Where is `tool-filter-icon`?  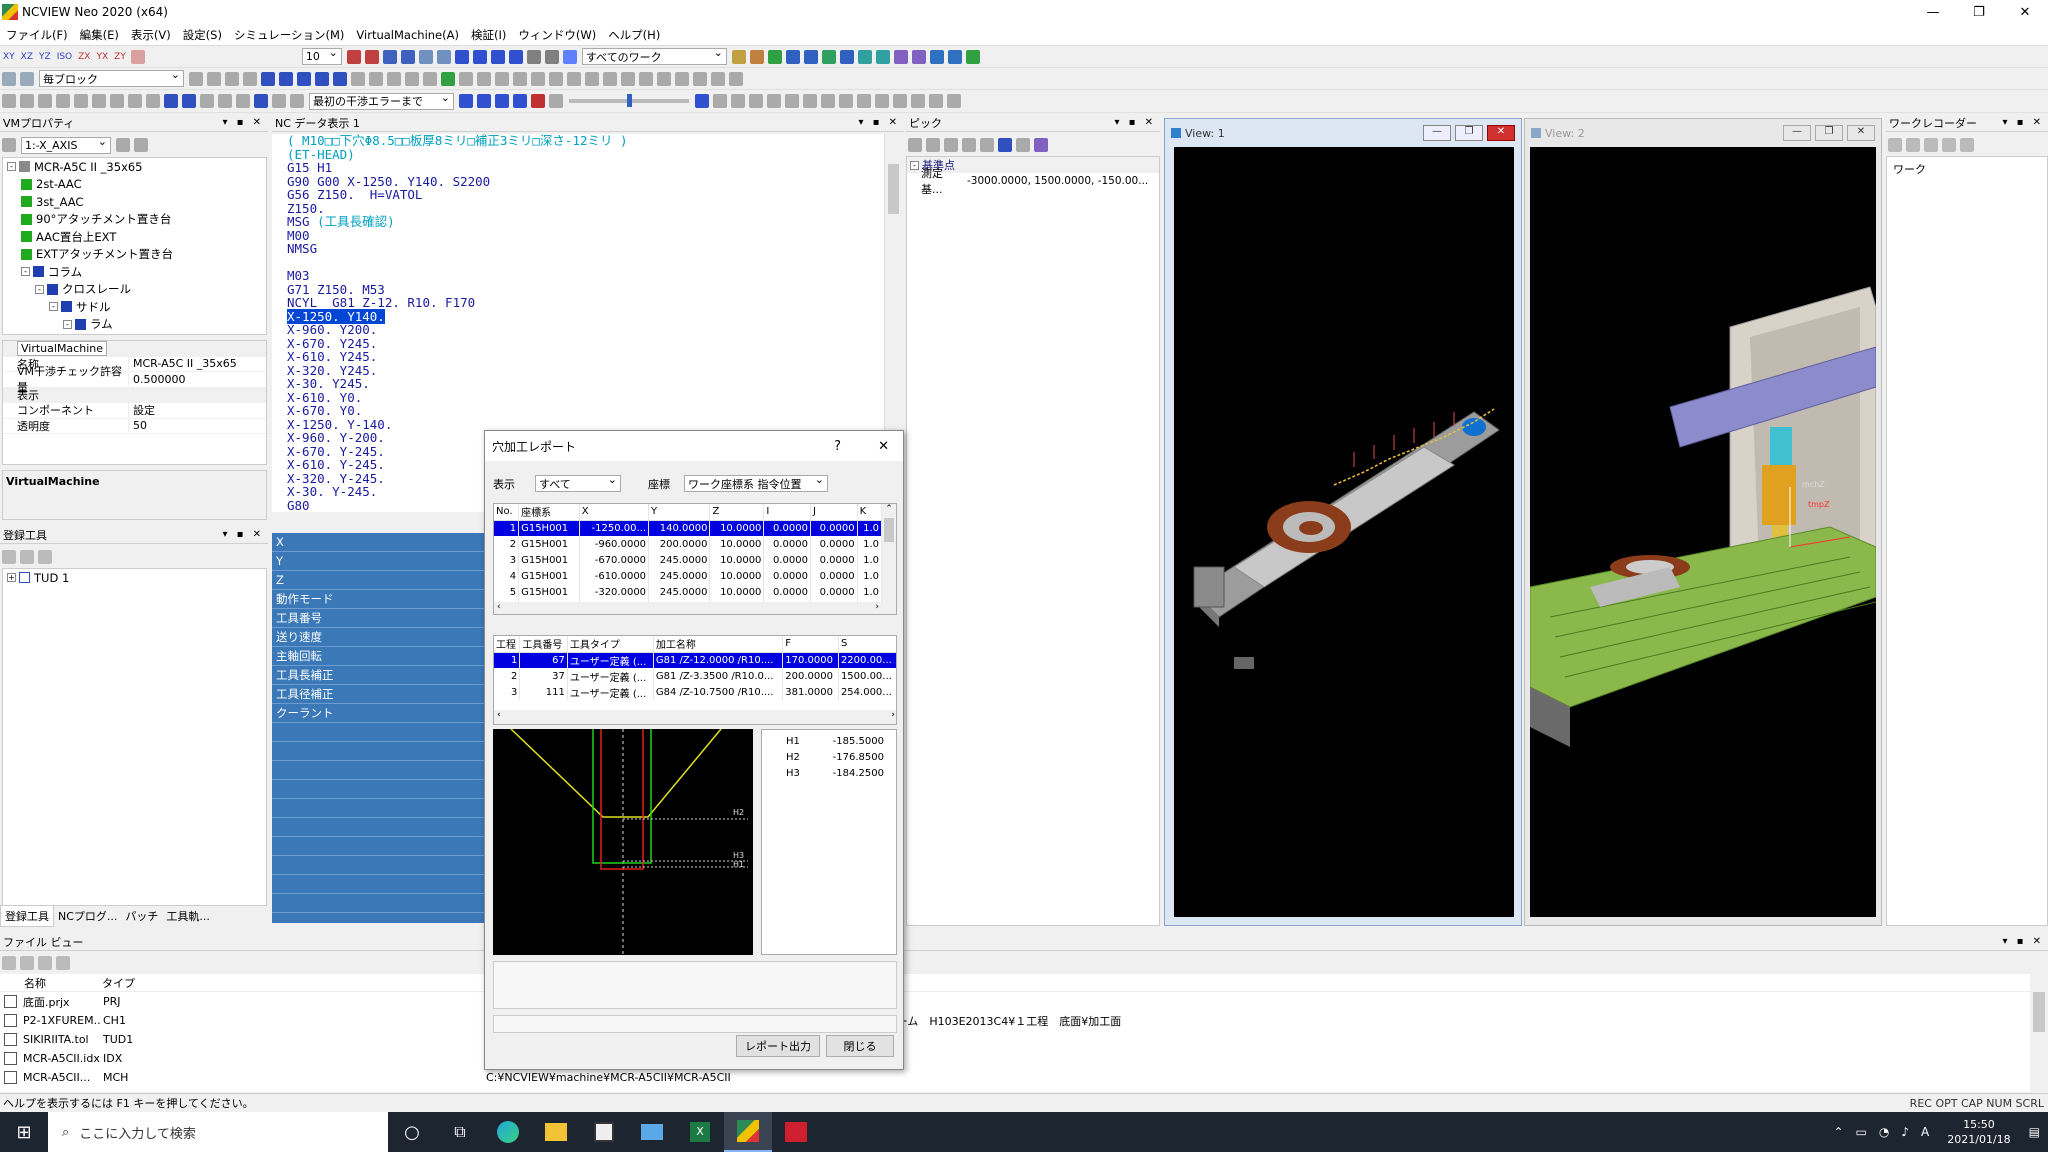
tool-filter-icon is located at coordinates (9, 557).